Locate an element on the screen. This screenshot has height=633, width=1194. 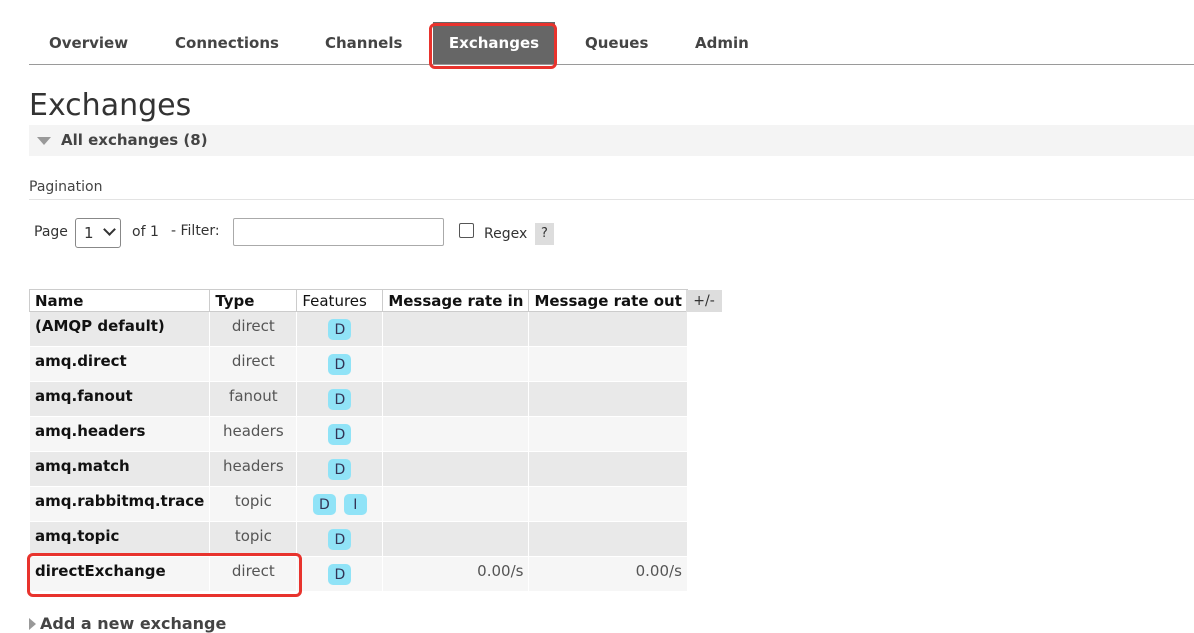
table-row: amq.rabbitmq.trace topic DI is located at coordinates (358, 504).